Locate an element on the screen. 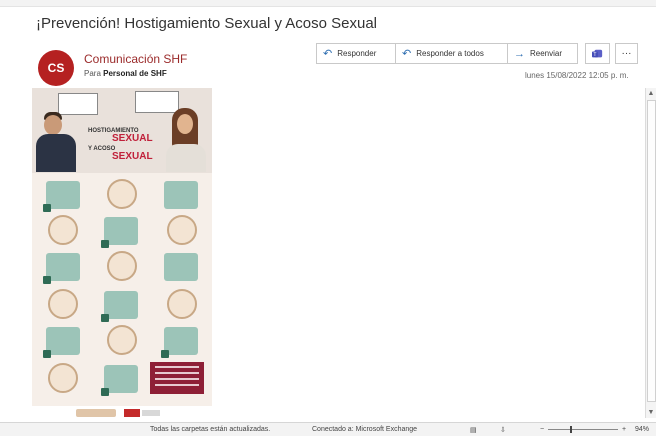 The height and width of the screenshot is (436, 656). woman-figure-head is located at coordinates (185, 124).